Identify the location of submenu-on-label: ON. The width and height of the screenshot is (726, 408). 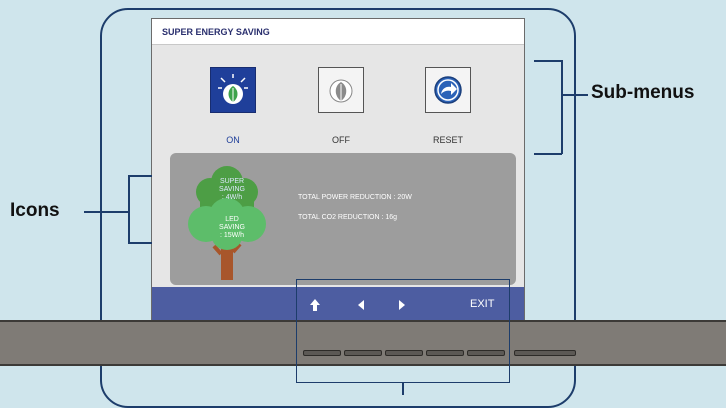
(233, 140).